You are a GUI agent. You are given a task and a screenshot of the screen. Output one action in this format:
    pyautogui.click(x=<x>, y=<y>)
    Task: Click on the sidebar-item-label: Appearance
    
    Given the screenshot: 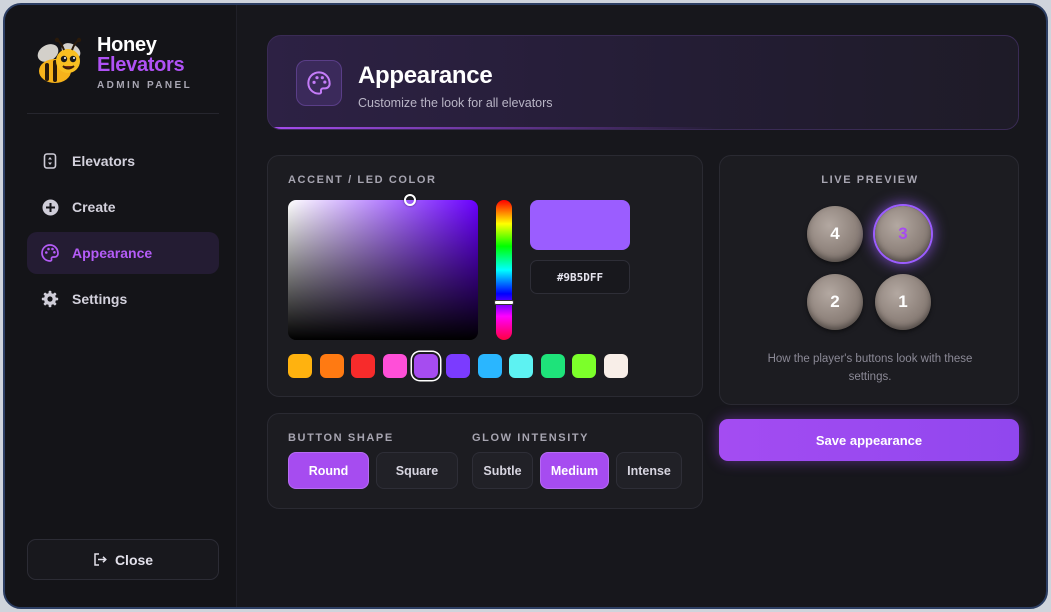 What is the action you would take?
    pyautogui.click(x=112, y=253)
    